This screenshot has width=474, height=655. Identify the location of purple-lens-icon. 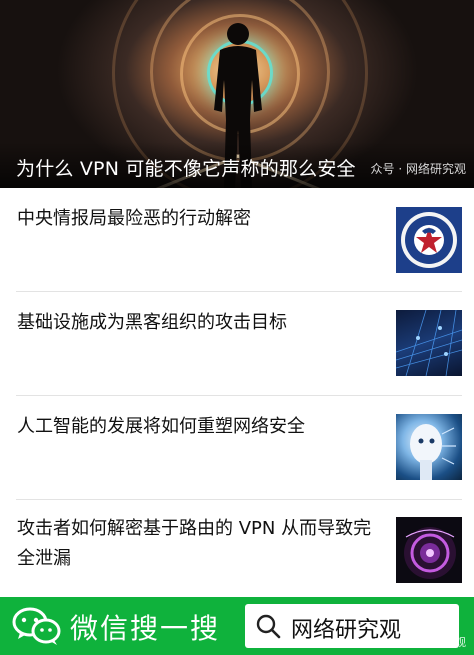
(430, 553).